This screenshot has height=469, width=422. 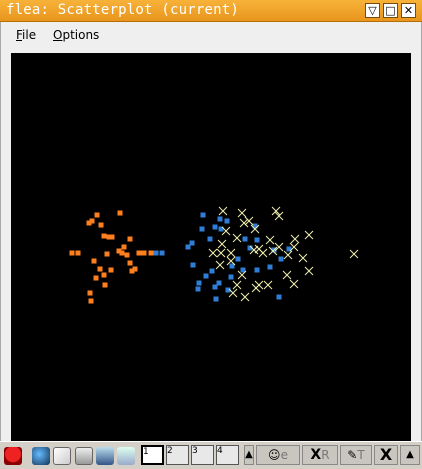 What do you see at coordinates (122, 10) in the screenshot?
I see `window-title: flea: Scatterplot (current)` at bounding box center [122, 10].